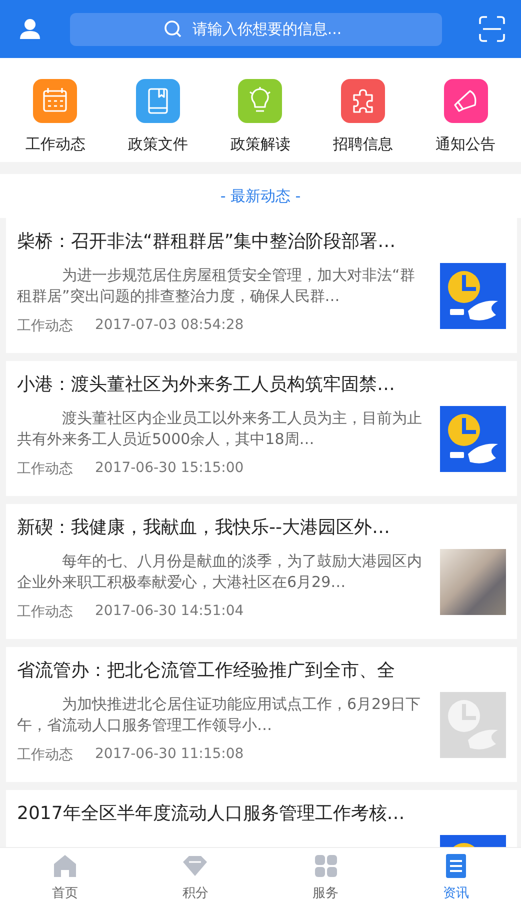 The height and width of the screenshot is (906, 521). Describe the element at coordinates (455, 877) in the screenshot. I see `tab-button: 资讯` at that location.